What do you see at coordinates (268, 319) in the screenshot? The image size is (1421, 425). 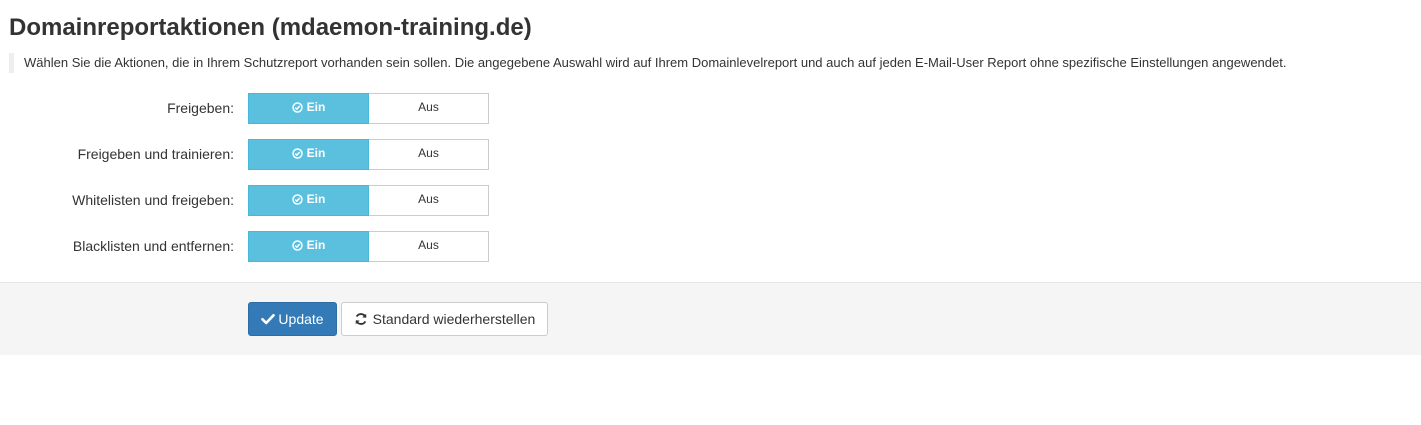 I see `checkmark-icon` at bounding box center [268, 319].